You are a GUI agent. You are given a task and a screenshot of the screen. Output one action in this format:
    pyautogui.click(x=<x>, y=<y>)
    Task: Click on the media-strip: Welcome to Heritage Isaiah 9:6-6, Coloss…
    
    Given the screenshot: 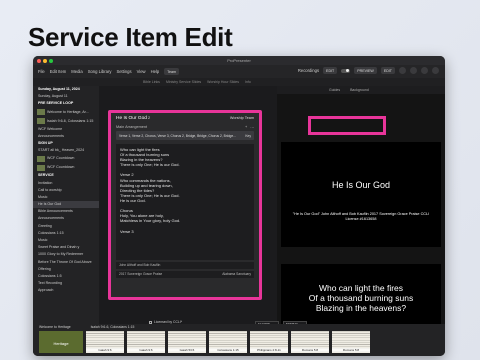 What is the action you would take?
    pyautogui.click(x=239, y=340)
    